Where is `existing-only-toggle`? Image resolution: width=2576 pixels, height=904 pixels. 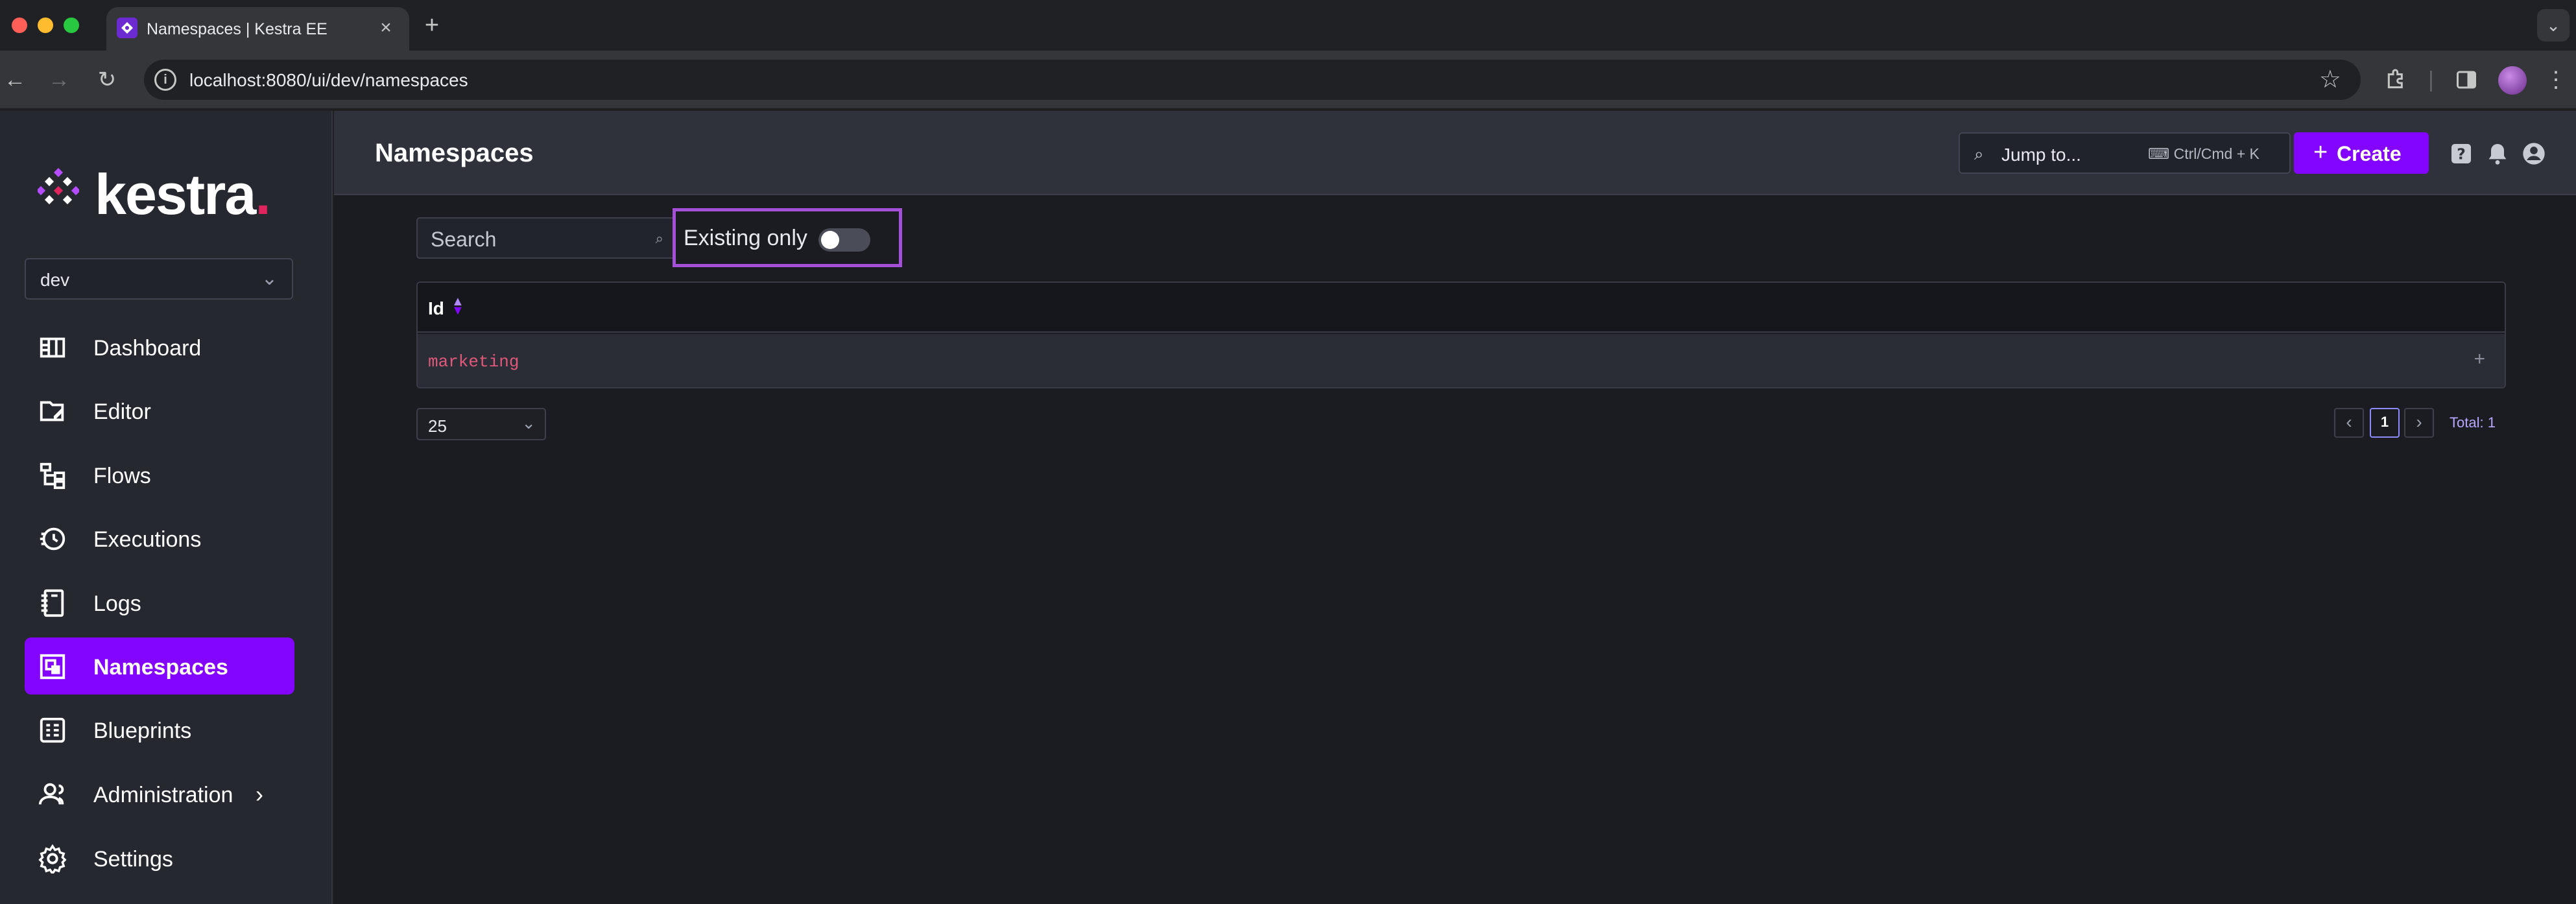
existing-only-toggle is located at coordinates (844, 240).